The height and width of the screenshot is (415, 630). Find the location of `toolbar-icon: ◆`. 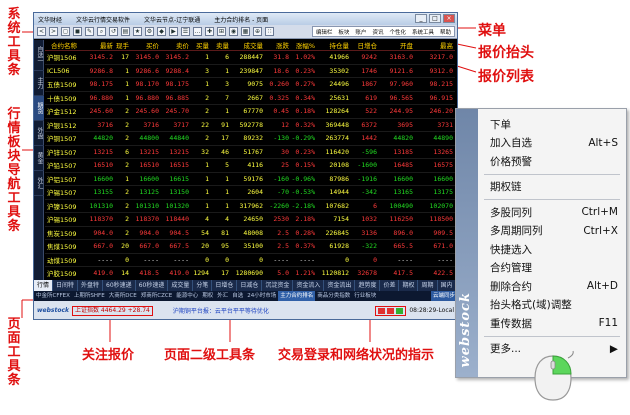

toolbar-icon: ◆ is located at coordinates (161, 31).